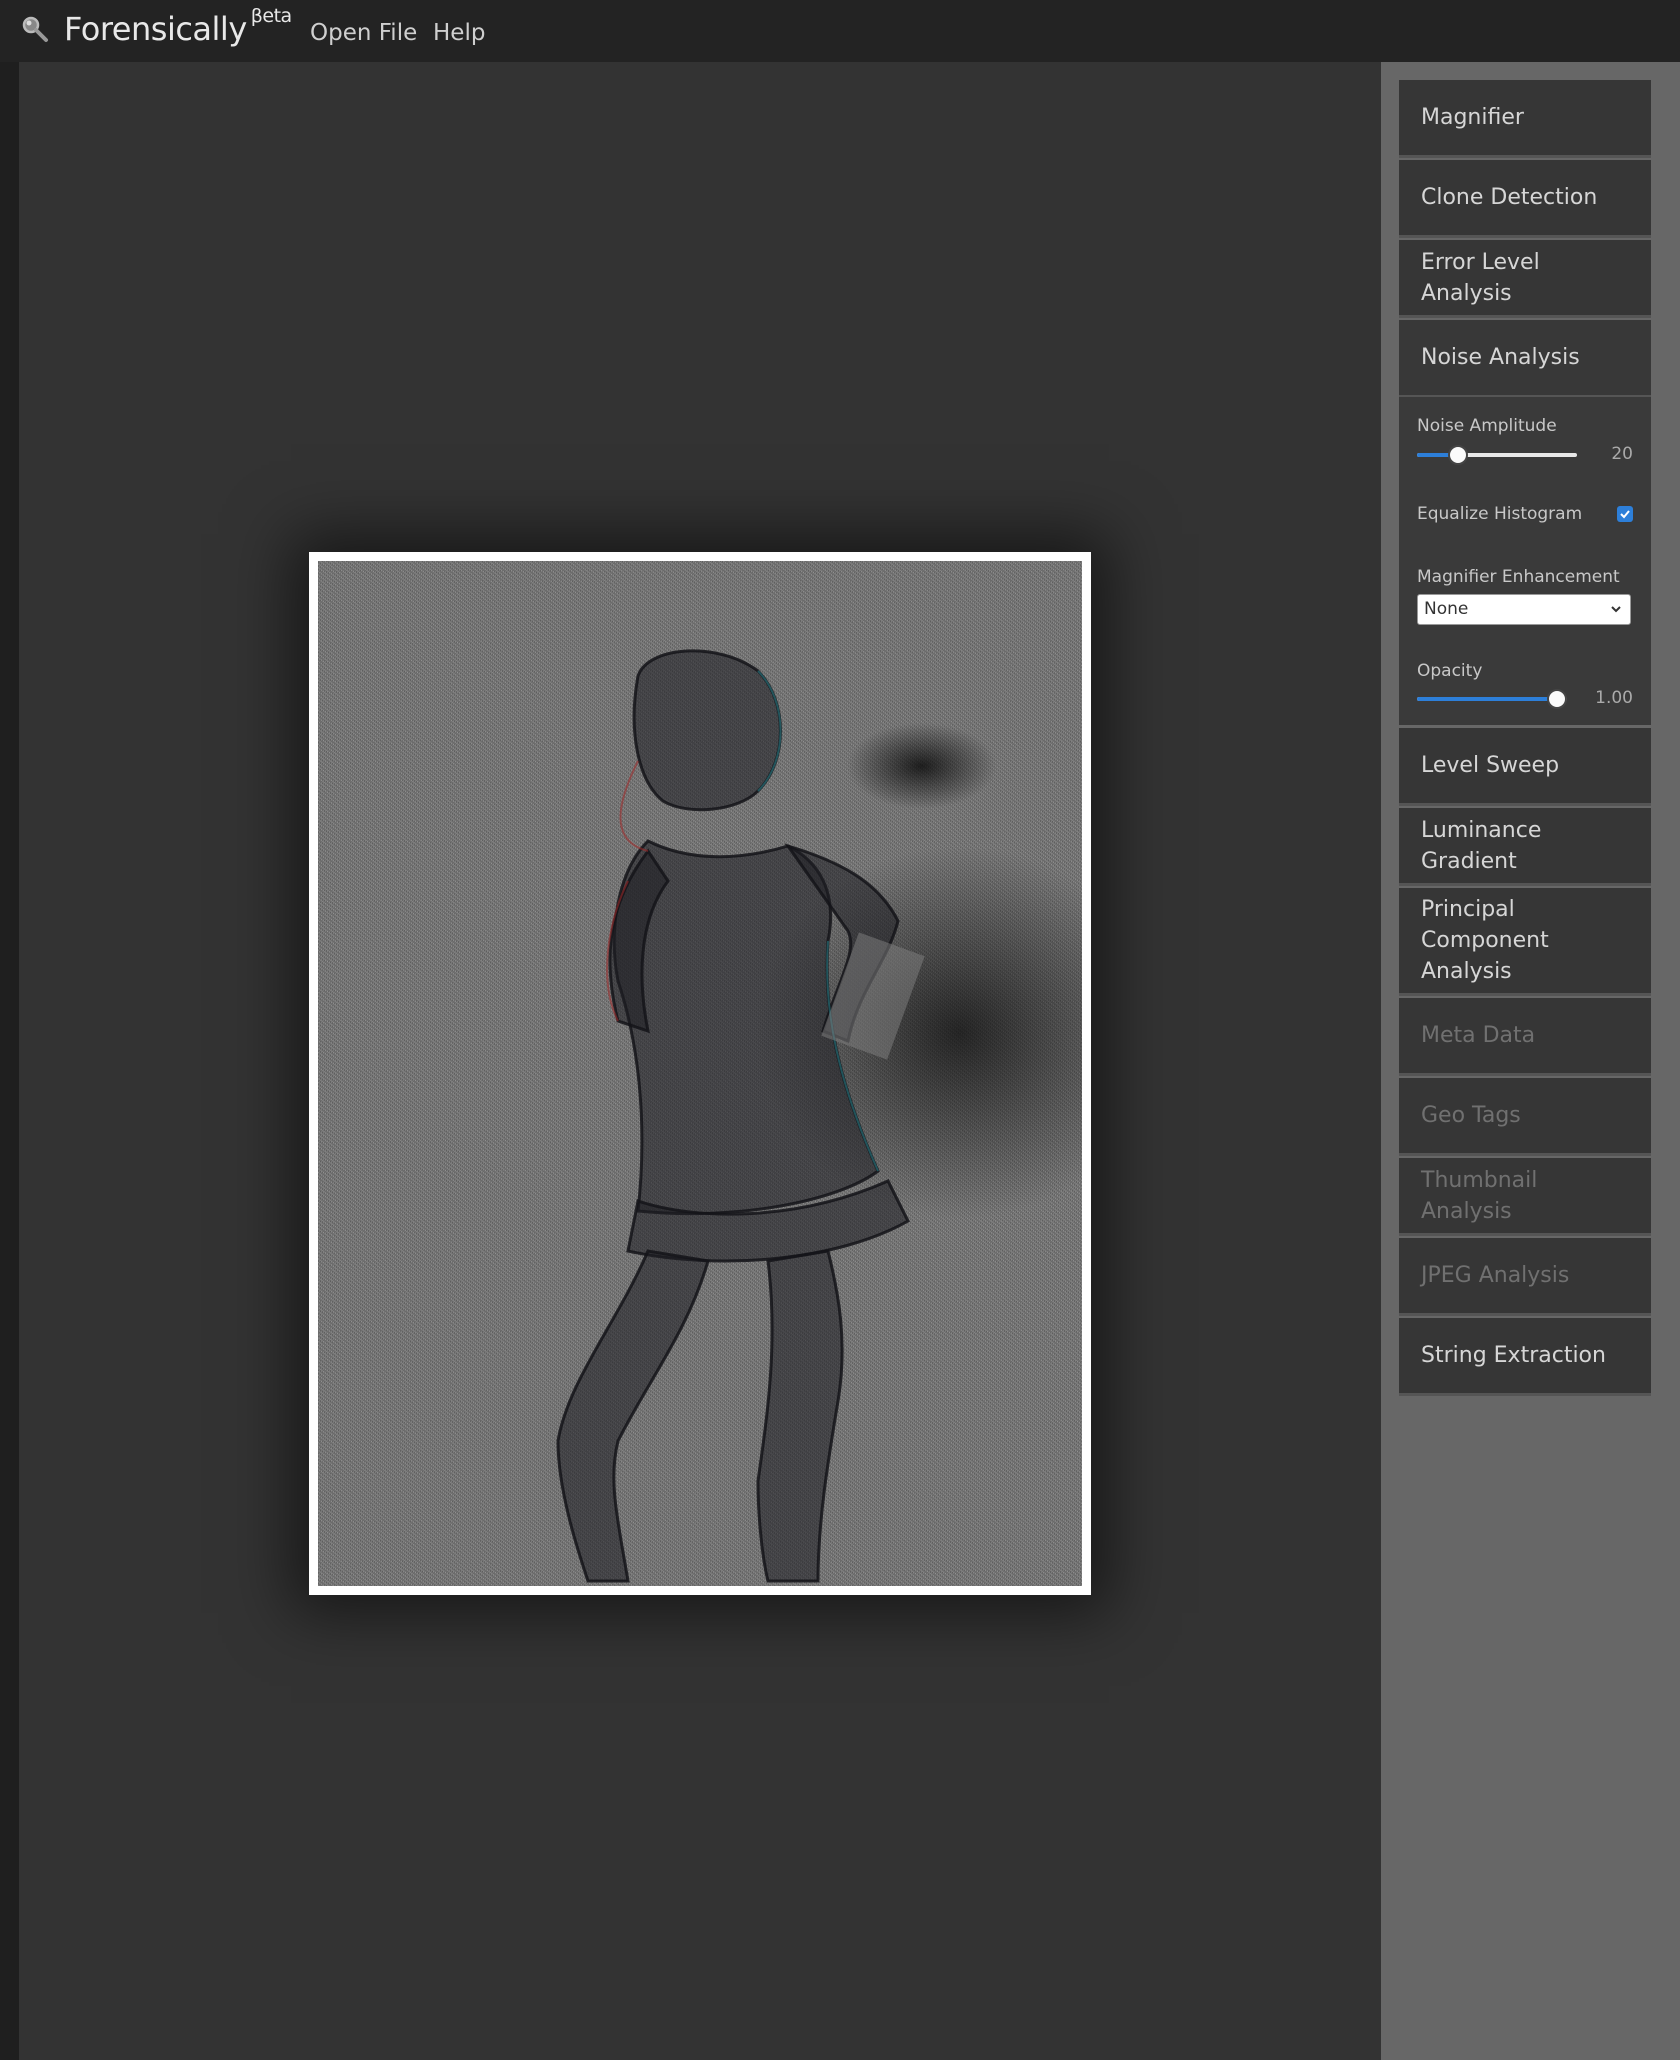  Describe the element at coordinates (1616, 609) in the screenshot. I see `chevron-down-icon` at that location.